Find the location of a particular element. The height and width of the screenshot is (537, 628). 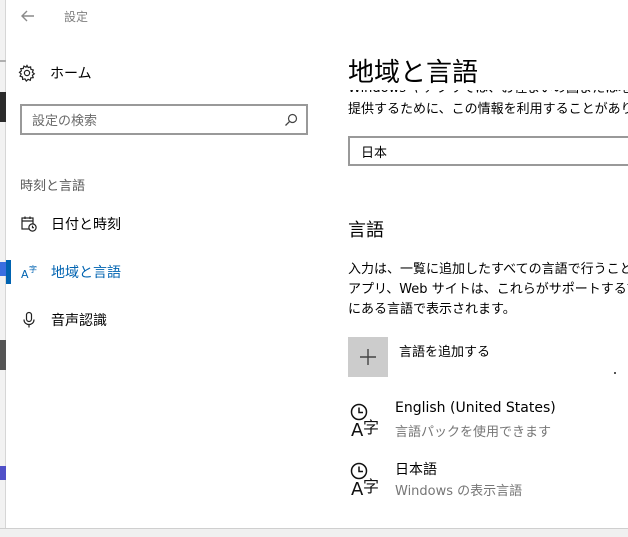

languages-heading: 言語 is located at coordinates (366, 230).